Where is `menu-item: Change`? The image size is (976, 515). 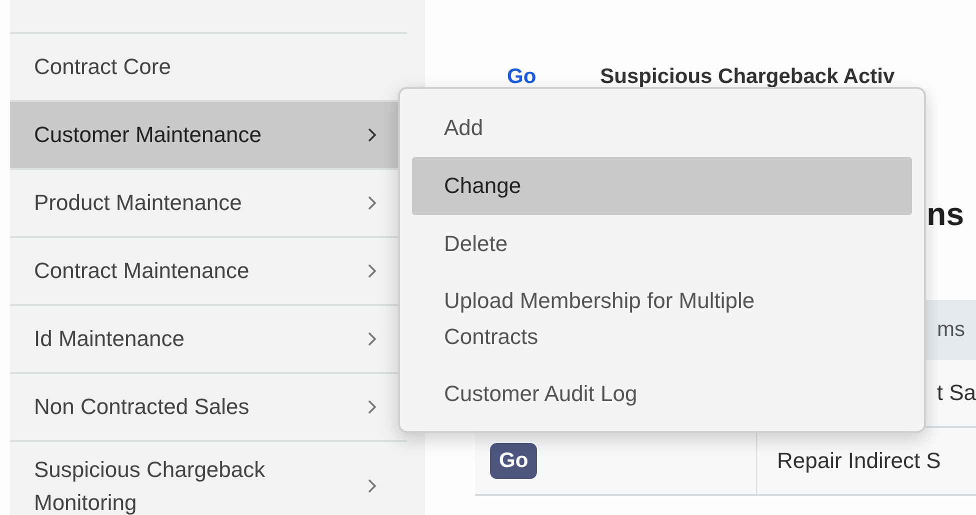 menu-item: Change is located at coordinates (662, 186).